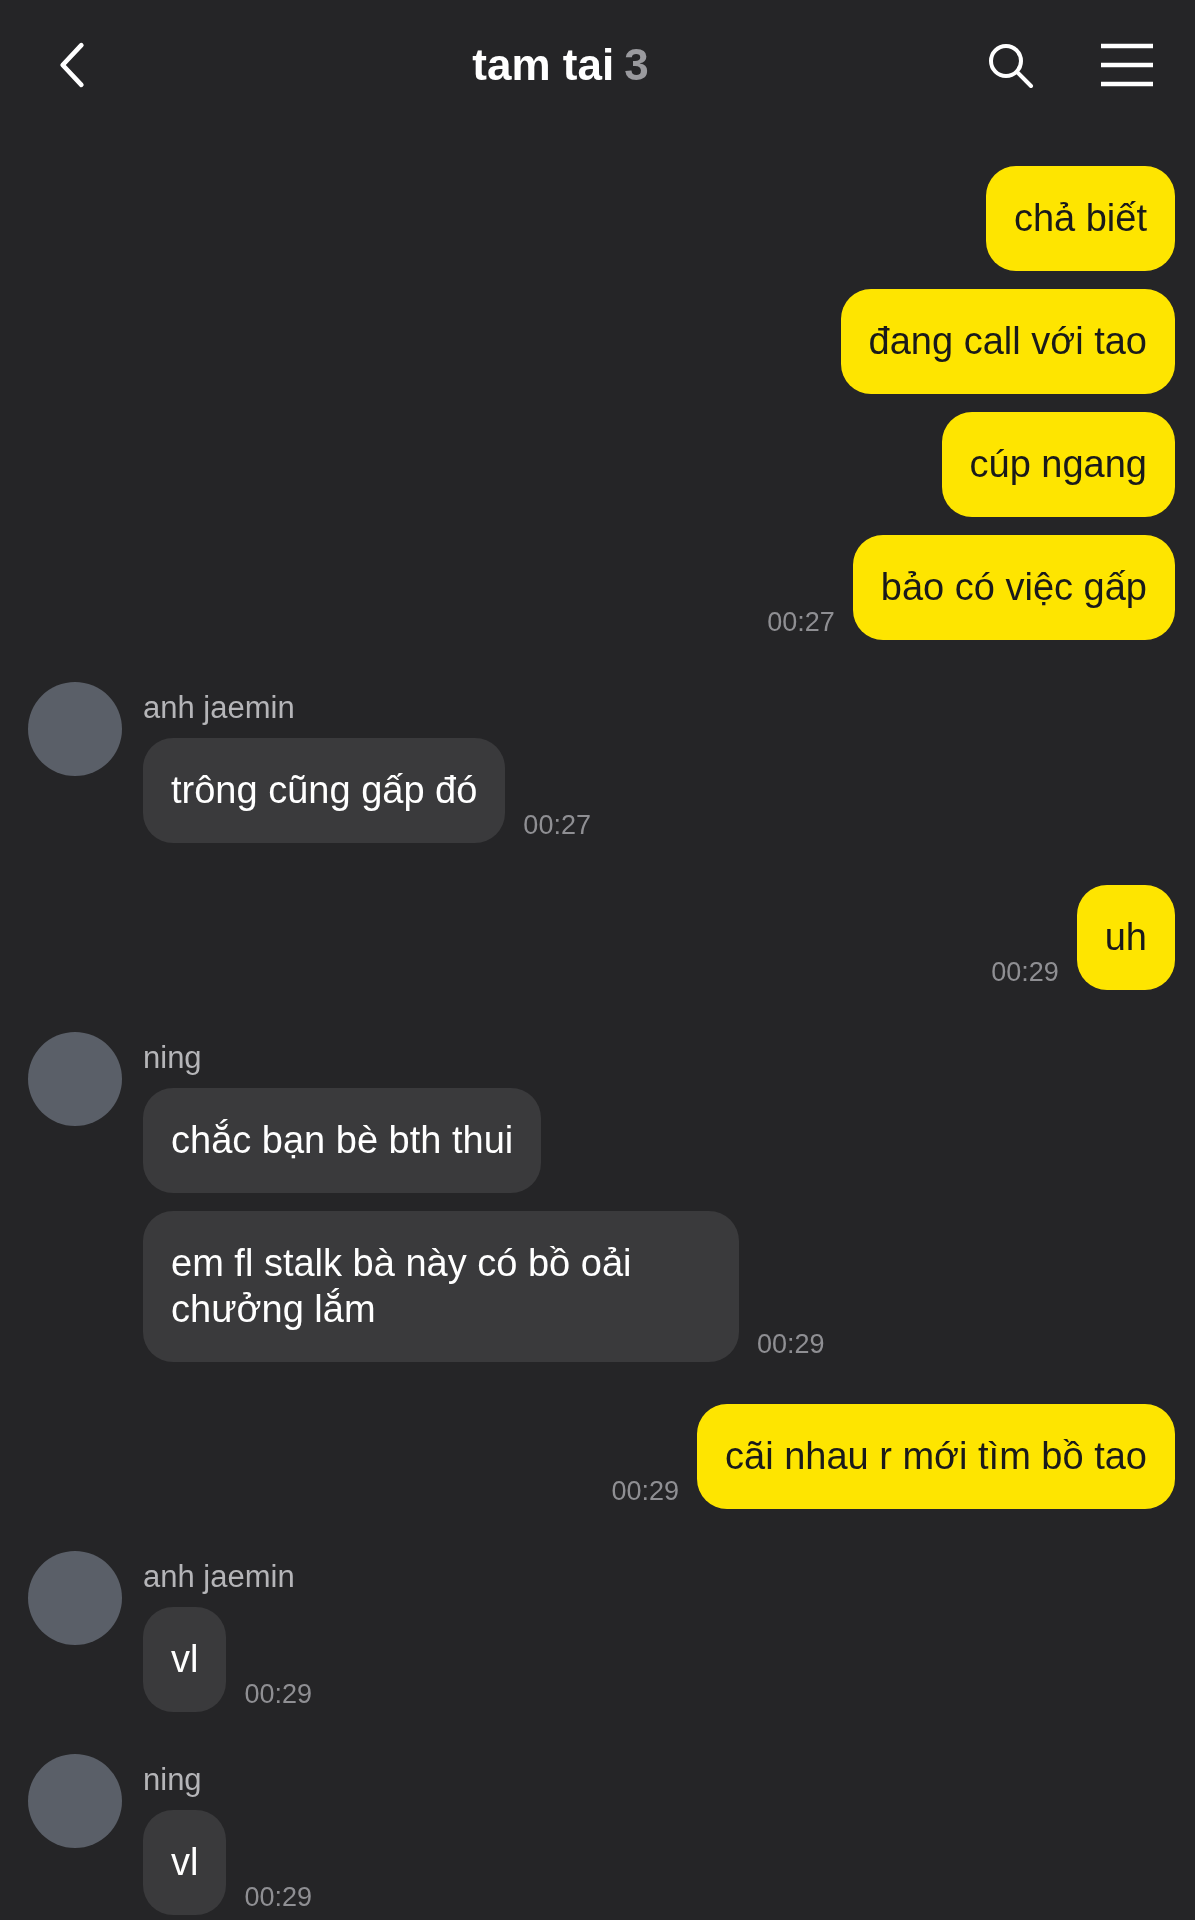 Image resolution: width=1195 pixels, height=1920 pixels. I want to click on menu-icon, so click(1127, 65).